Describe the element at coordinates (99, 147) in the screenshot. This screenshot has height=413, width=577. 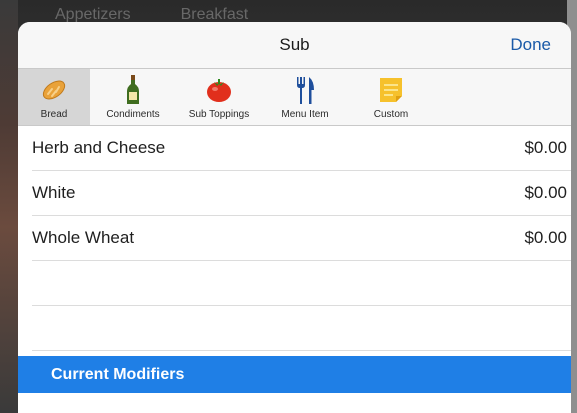
I see `item-name: Herb and Cheese` at that location.